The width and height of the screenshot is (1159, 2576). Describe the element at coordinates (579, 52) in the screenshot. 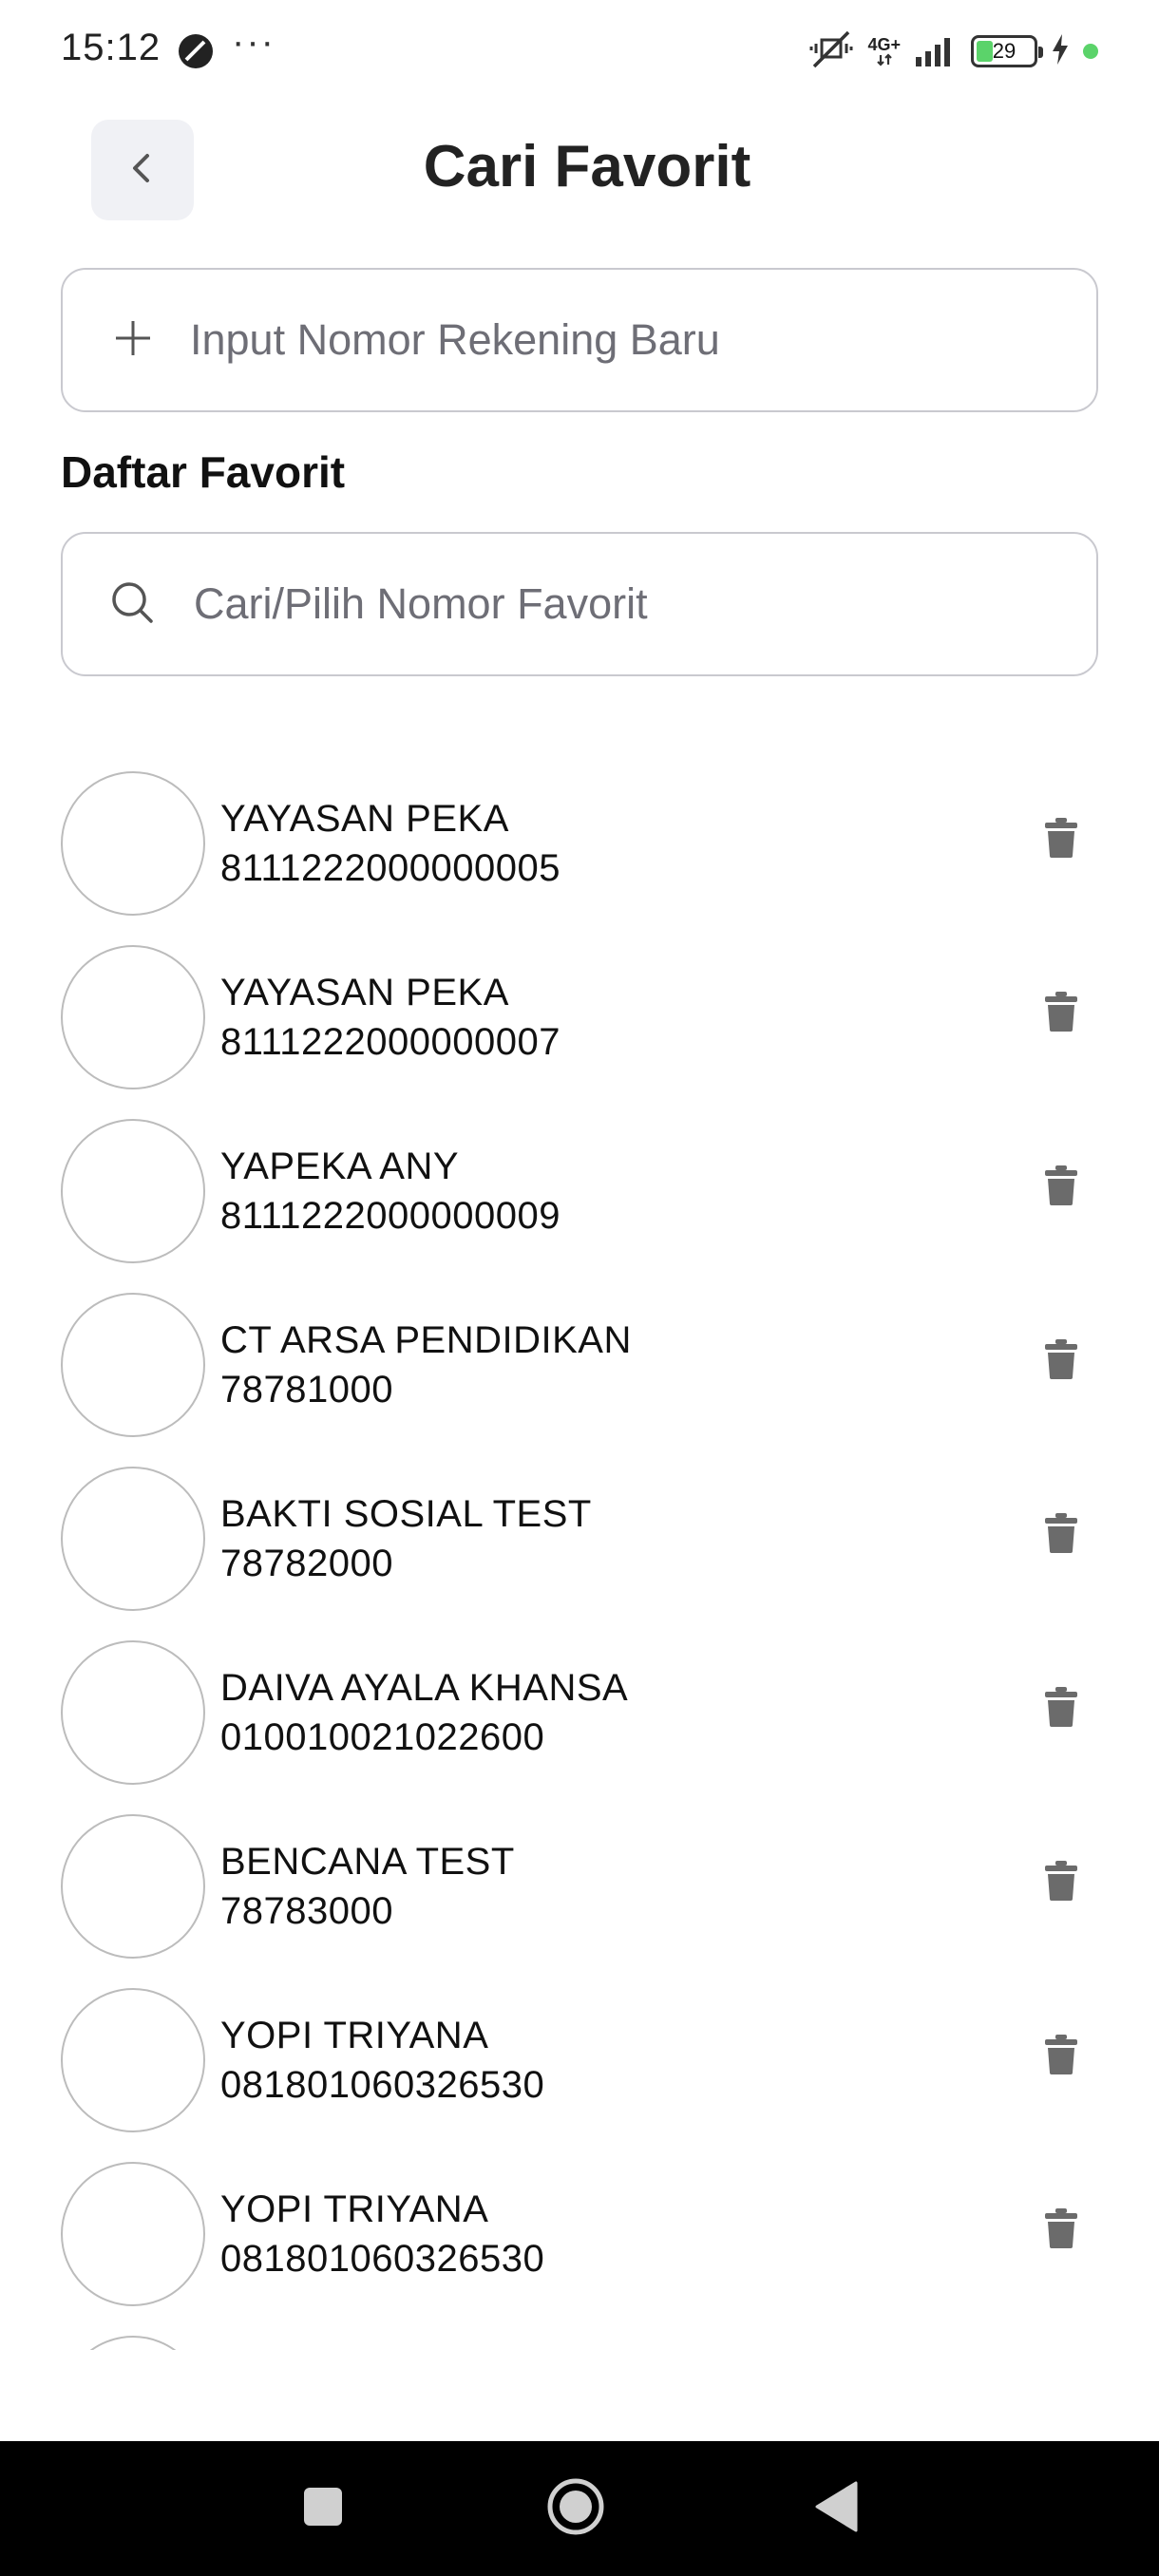

I see `status-bar: 15:12 ··· 4G+ 29` at that location.